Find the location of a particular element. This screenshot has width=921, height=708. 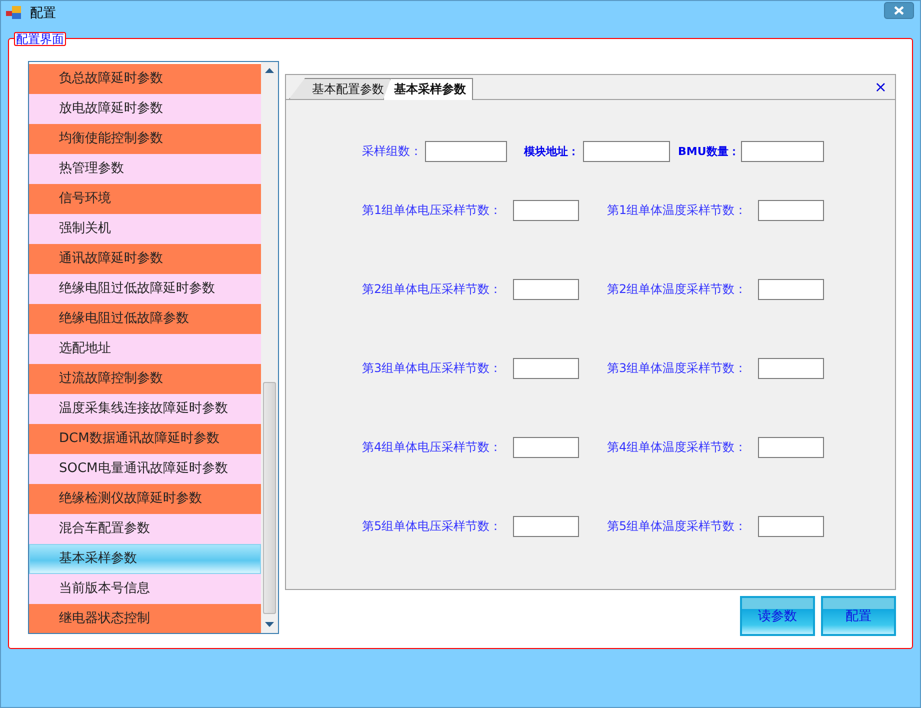

field-label: 第2组单体电压采样节数： is located at coordinates (432, 289).